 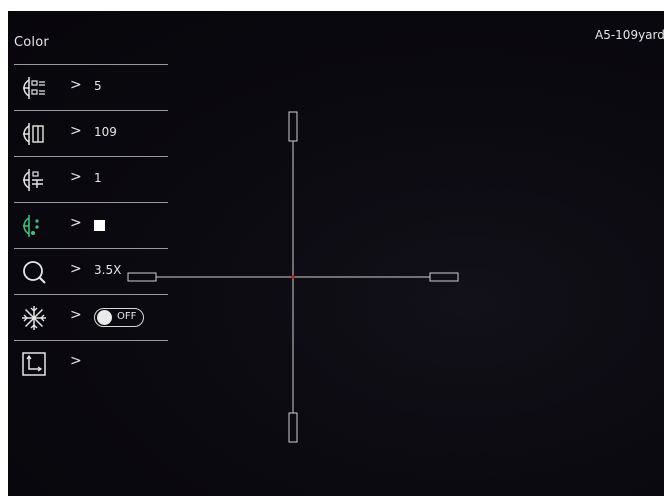 I want to click on reticle-left-post, so click(x=142, y=277).